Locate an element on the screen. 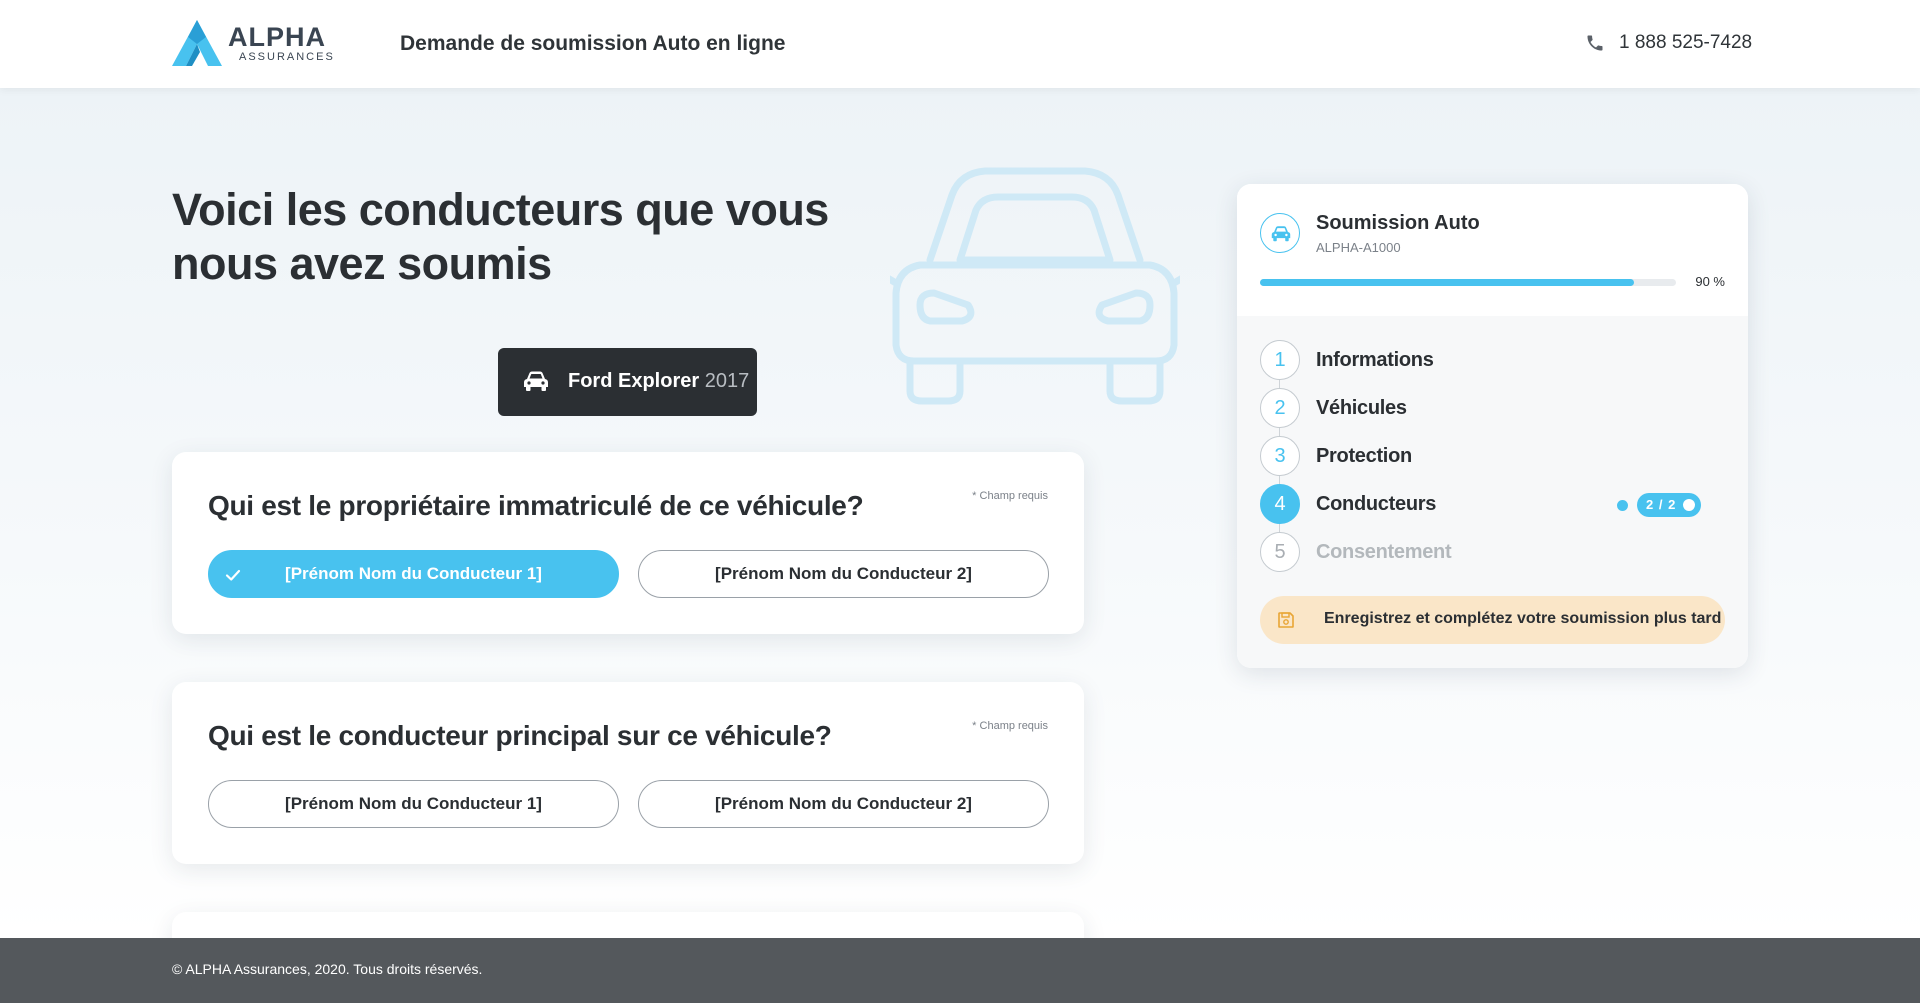  vehicle-model: Ford Explorer is located at coordinates (634, 381).